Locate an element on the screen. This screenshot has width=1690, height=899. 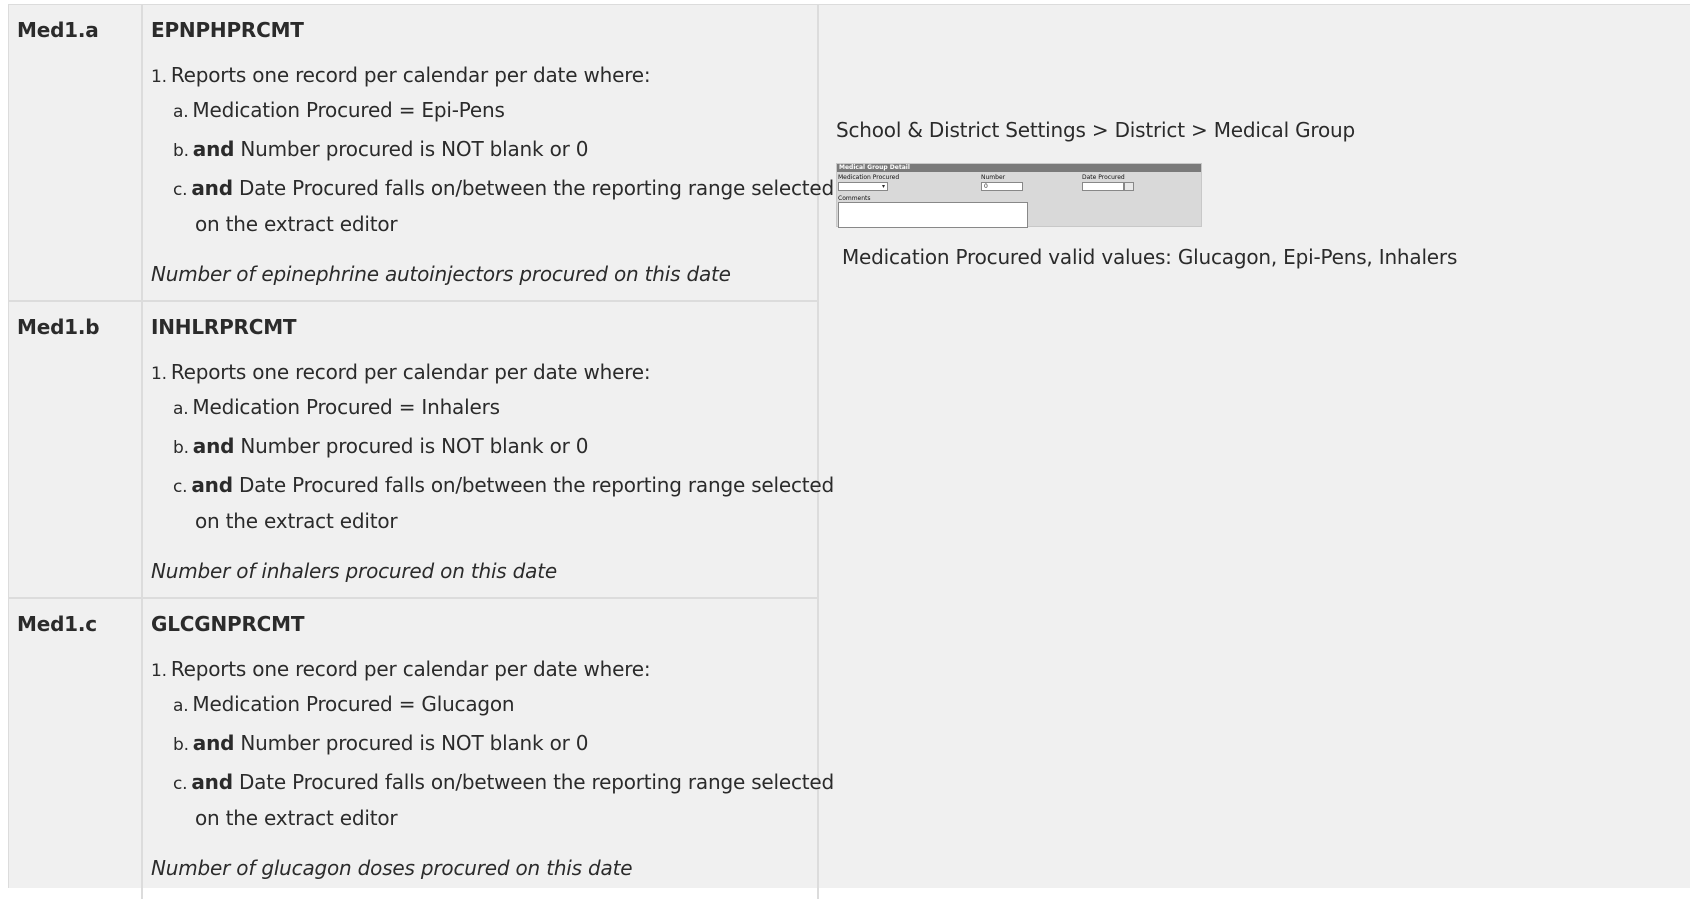
field-id: Med1.c is located at coordinates (57, 624).